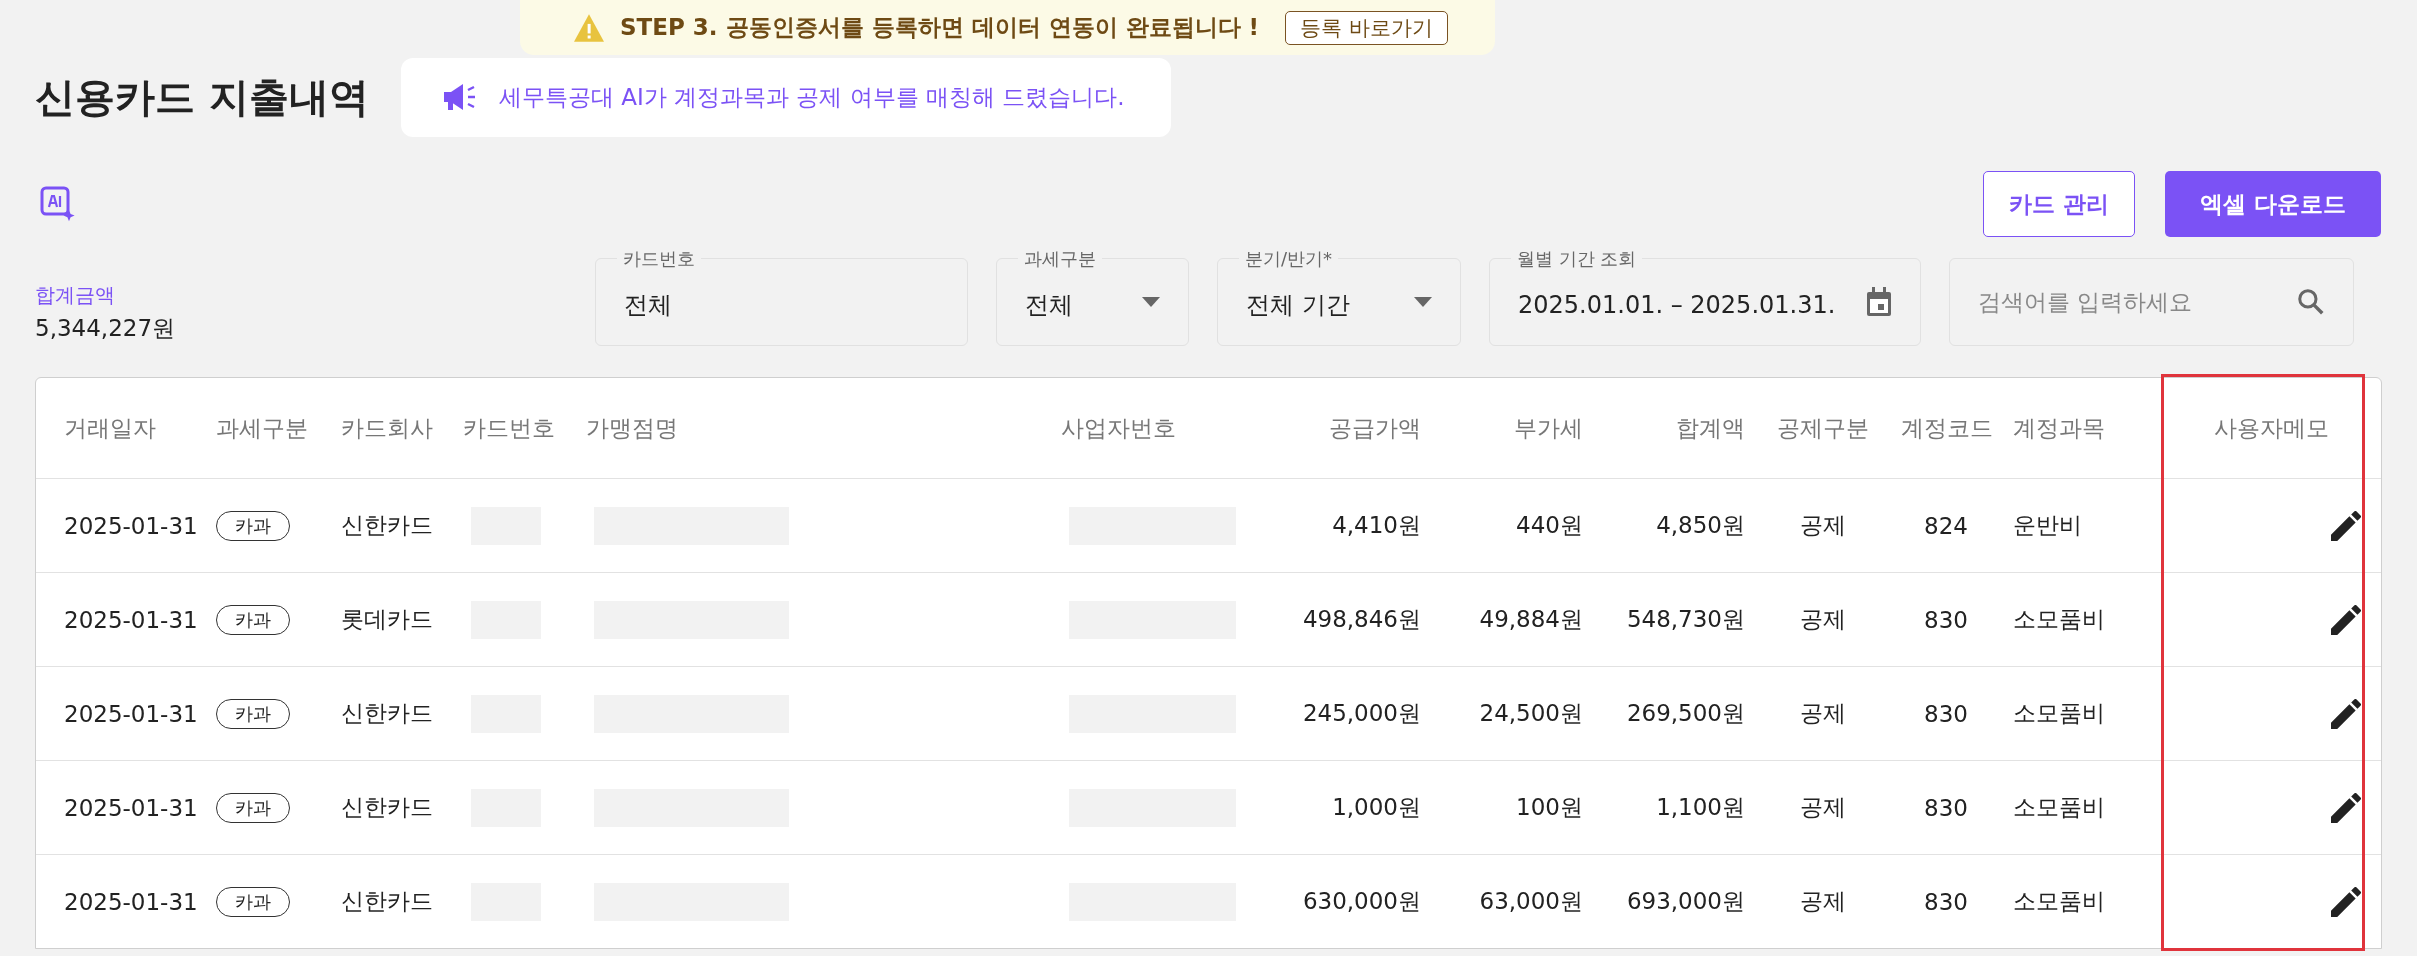 The height and width of the screenshot is (956, 2417). Describe the element at coordinates (1710, 428) in the screenshot. I see `column-header: 합계액` at that location.